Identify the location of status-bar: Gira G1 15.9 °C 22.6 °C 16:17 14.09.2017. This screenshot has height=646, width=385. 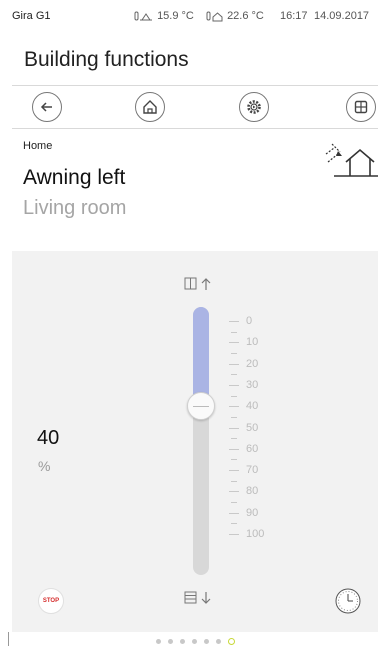
(192, 18).